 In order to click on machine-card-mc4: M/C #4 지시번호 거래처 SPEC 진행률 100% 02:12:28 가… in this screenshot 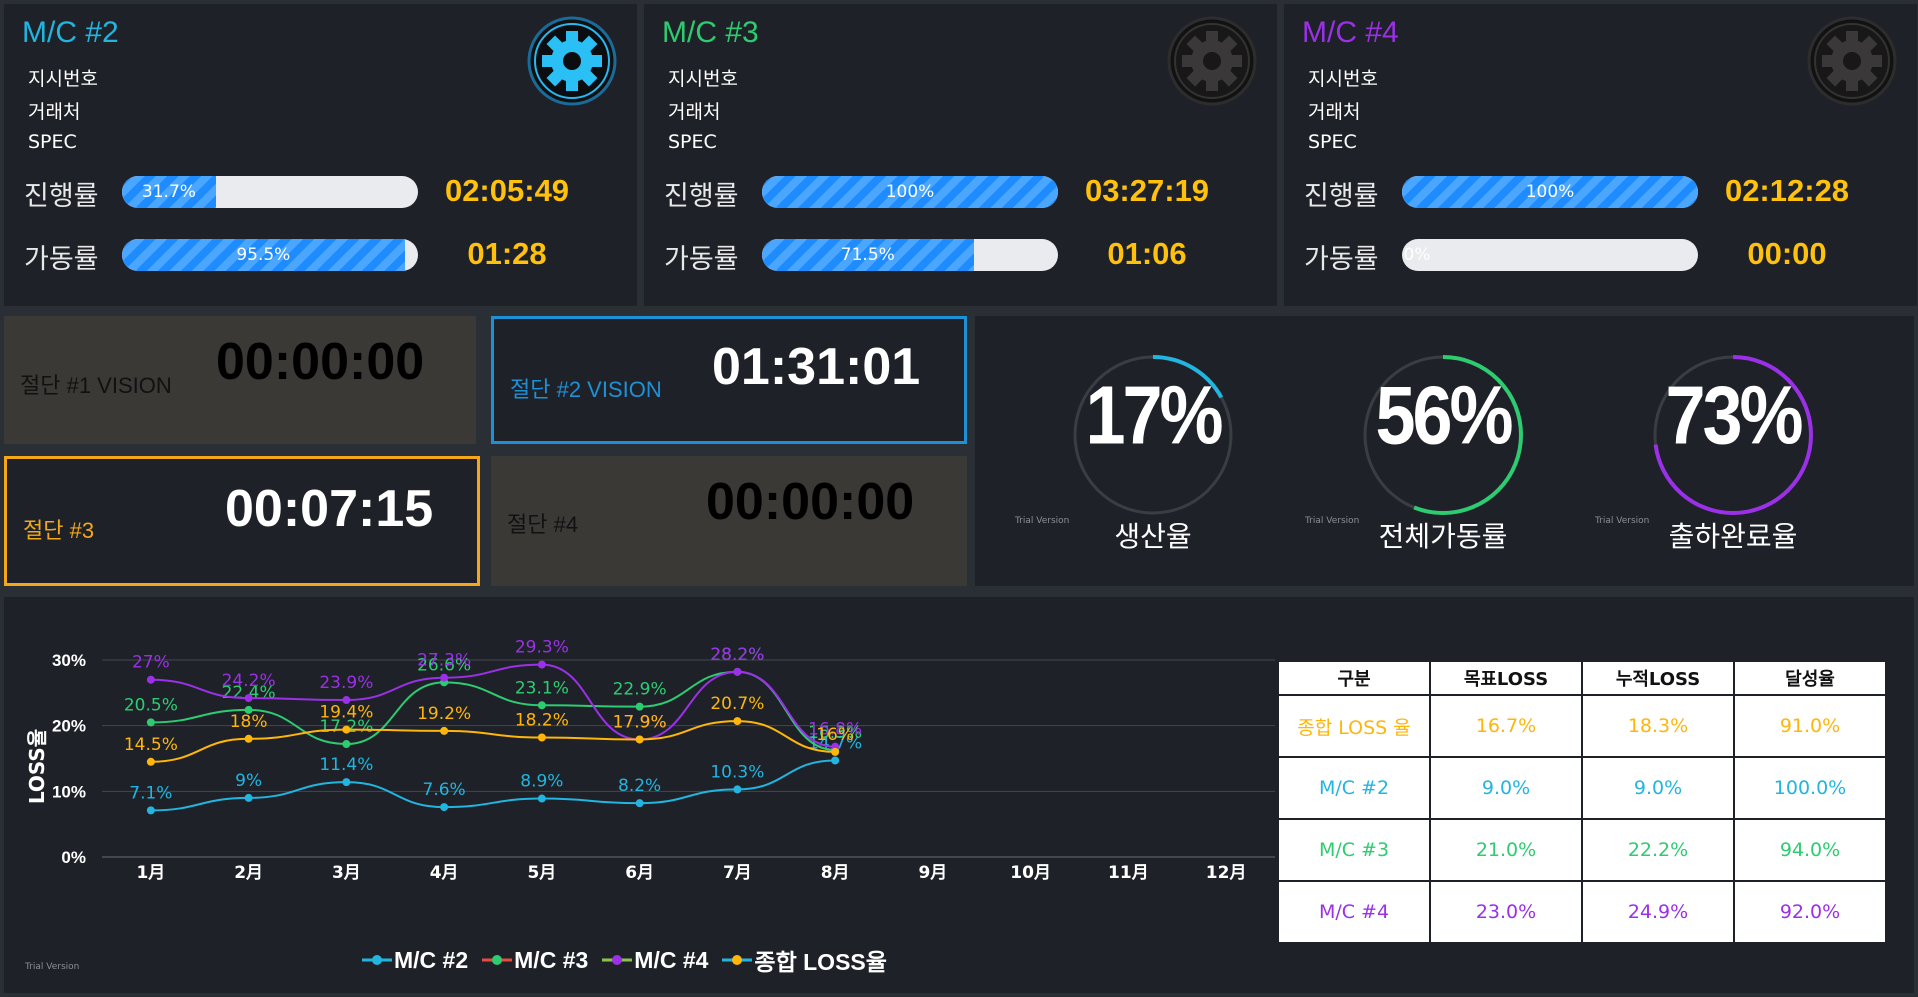, I will do `click(1600, 155)`.